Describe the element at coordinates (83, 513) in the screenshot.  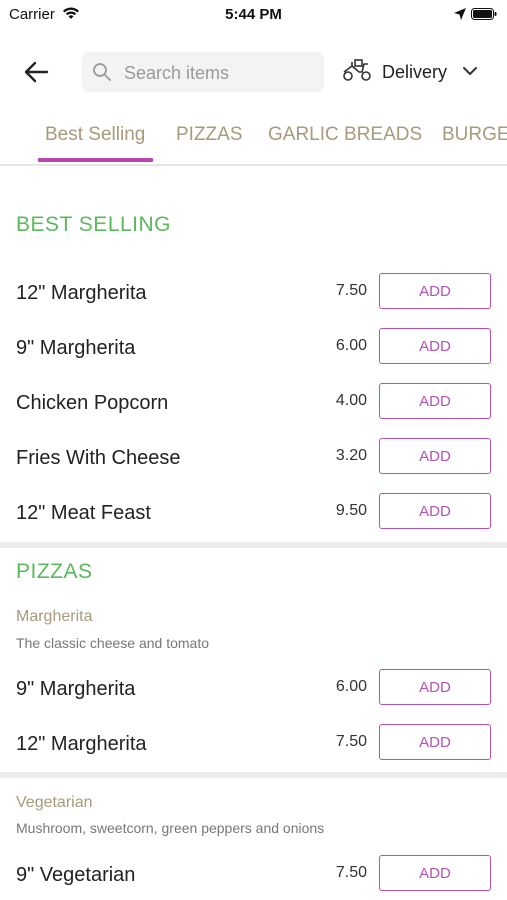
I see `item-name: 12" Meat Feast` at that location.